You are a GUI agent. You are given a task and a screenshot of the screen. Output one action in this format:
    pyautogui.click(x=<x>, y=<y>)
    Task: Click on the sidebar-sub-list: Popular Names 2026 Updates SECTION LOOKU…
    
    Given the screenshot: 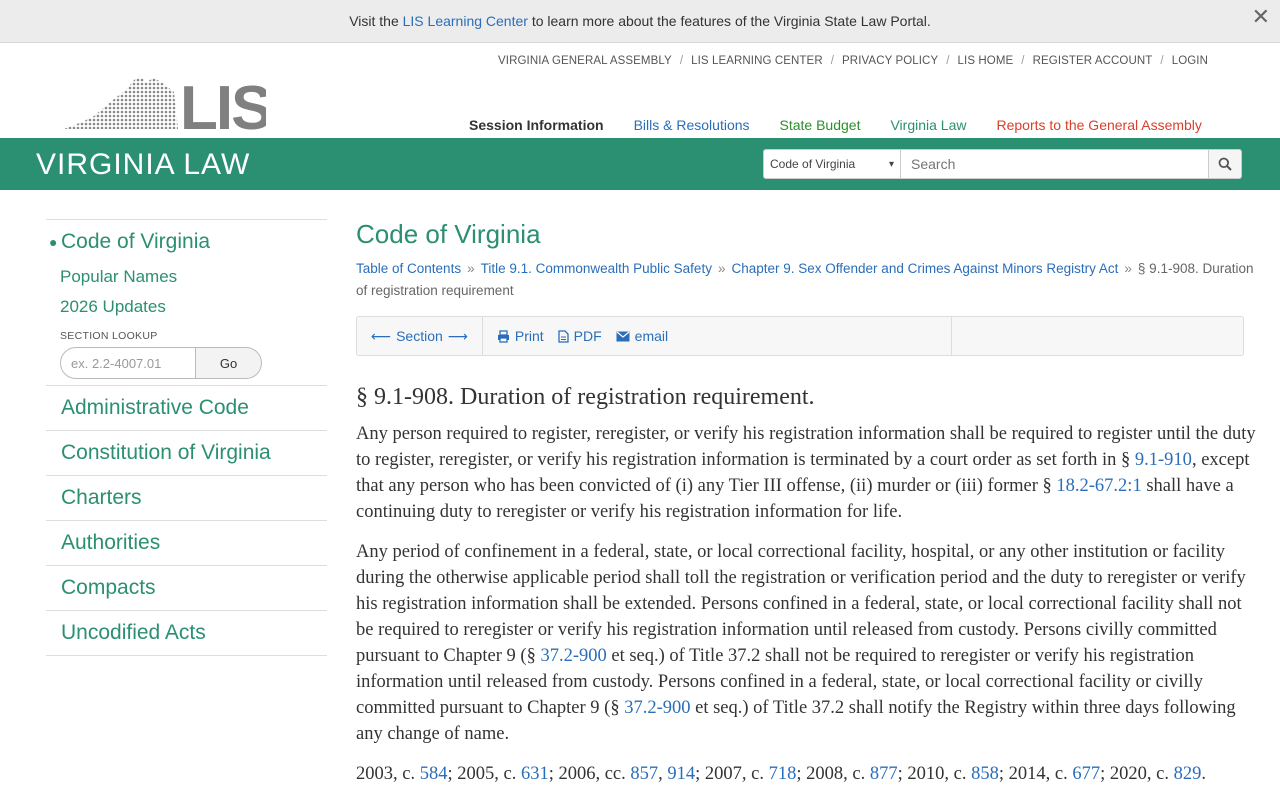 What is the action you would take?
    pyautogui.click(x=186, y=321)
    